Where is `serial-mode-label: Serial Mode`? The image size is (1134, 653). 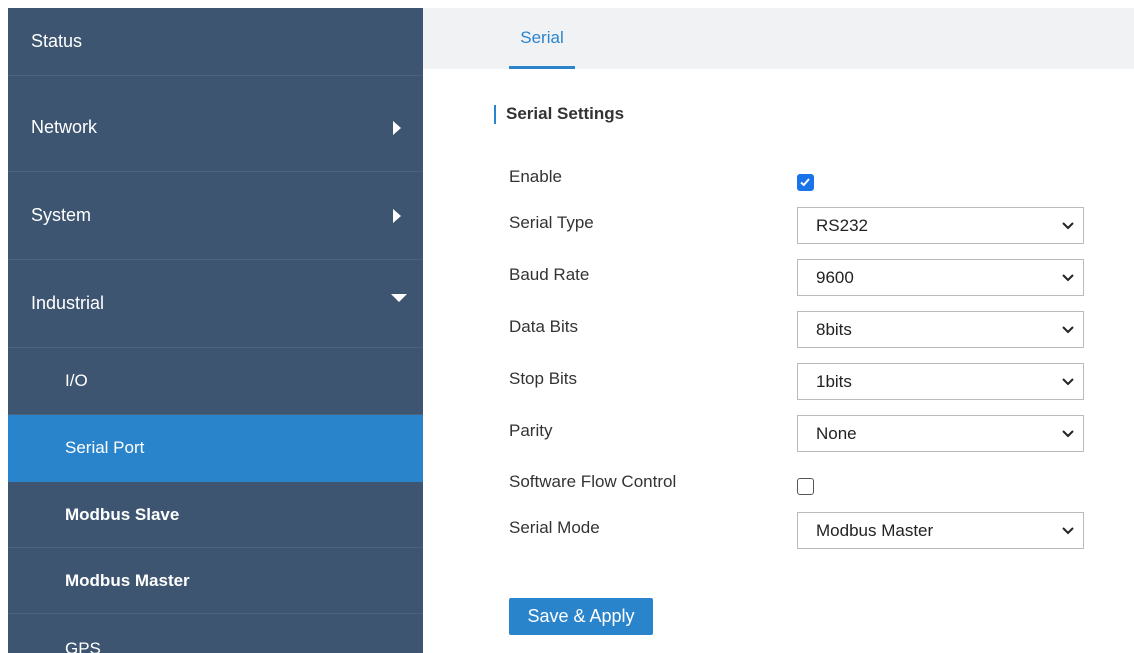
serial-mode-label: Serial Mode is located at coordinates (554, 527).